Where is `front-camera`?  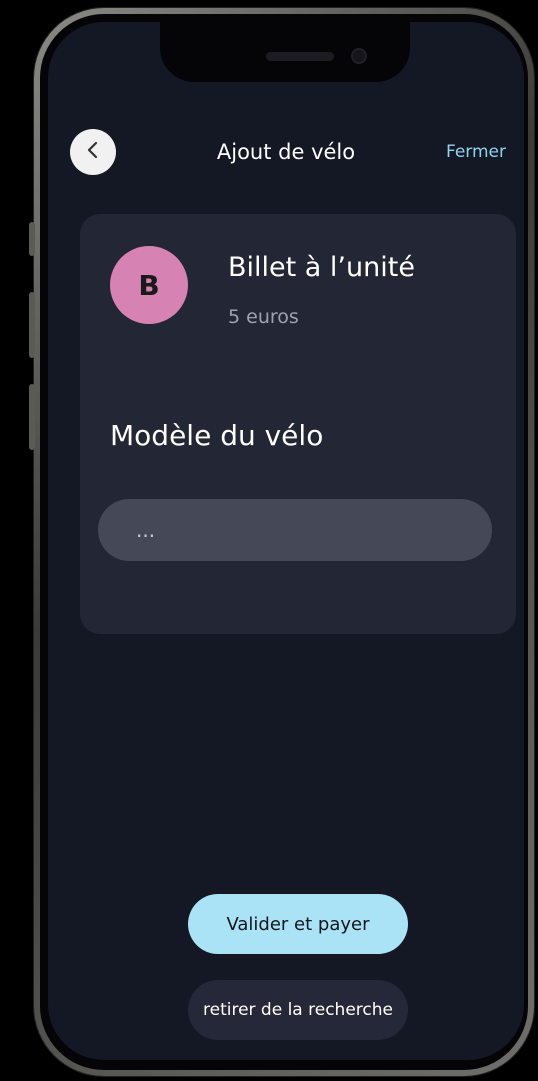 front-camera is located at coordinates (359, 56).